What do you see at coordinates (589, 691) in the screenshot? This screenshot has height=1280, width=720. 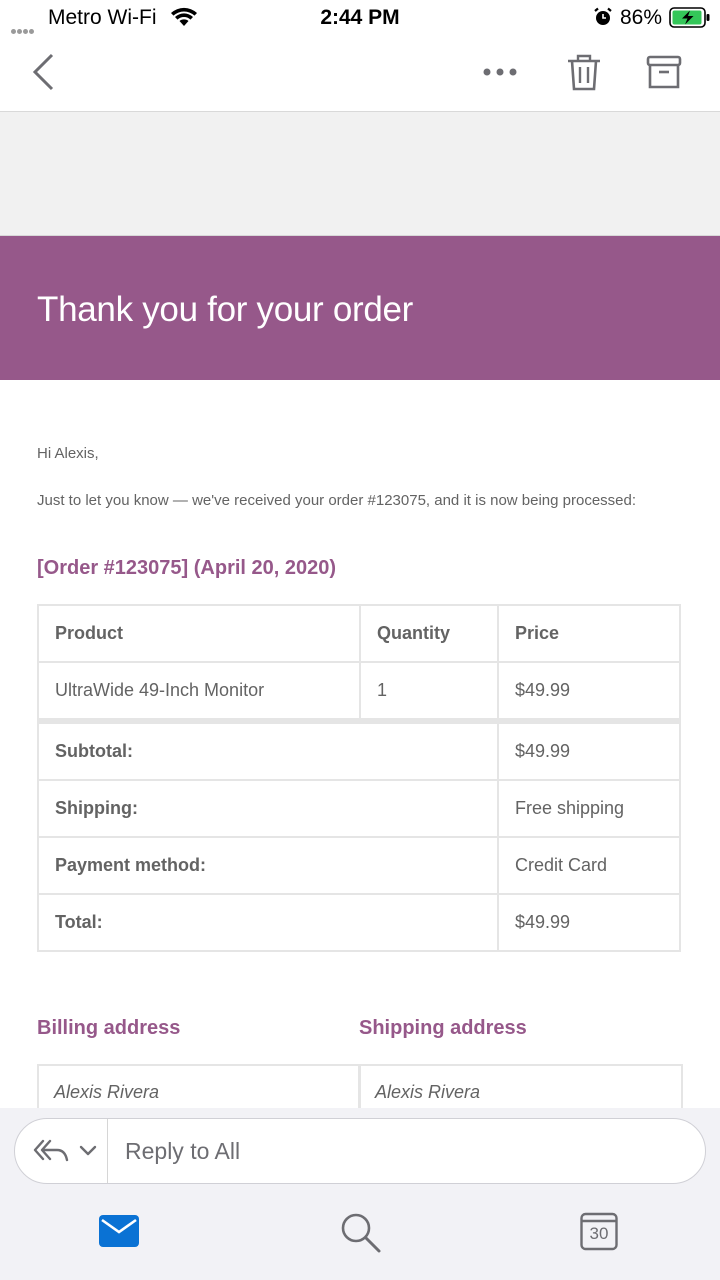 I see `product-price: $49.99` at bounding box center [589, 691].